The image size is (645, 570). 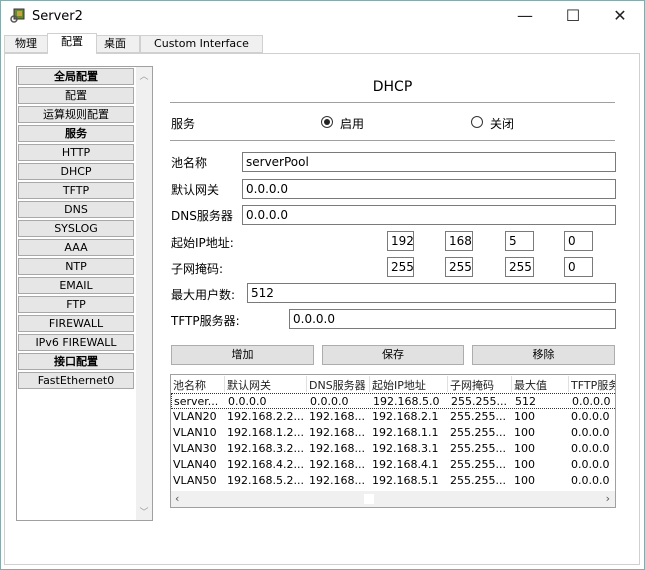 I want to click on table-cell: 512, so click(x=525, y=401).